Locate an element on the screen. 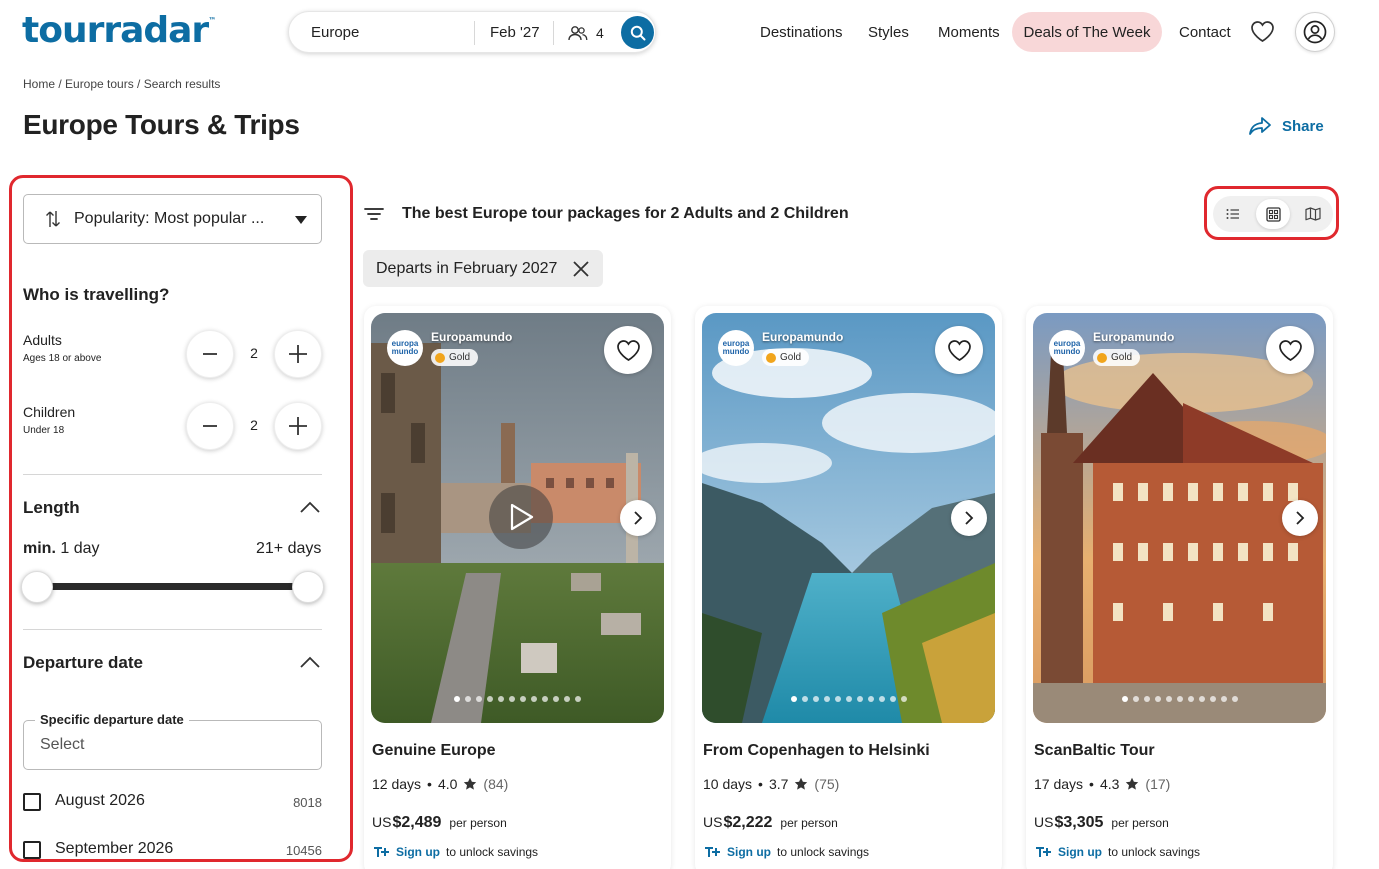 The image size is (1379, 869). month-option: September 2026 10456 is located at coordinates (172, 850).